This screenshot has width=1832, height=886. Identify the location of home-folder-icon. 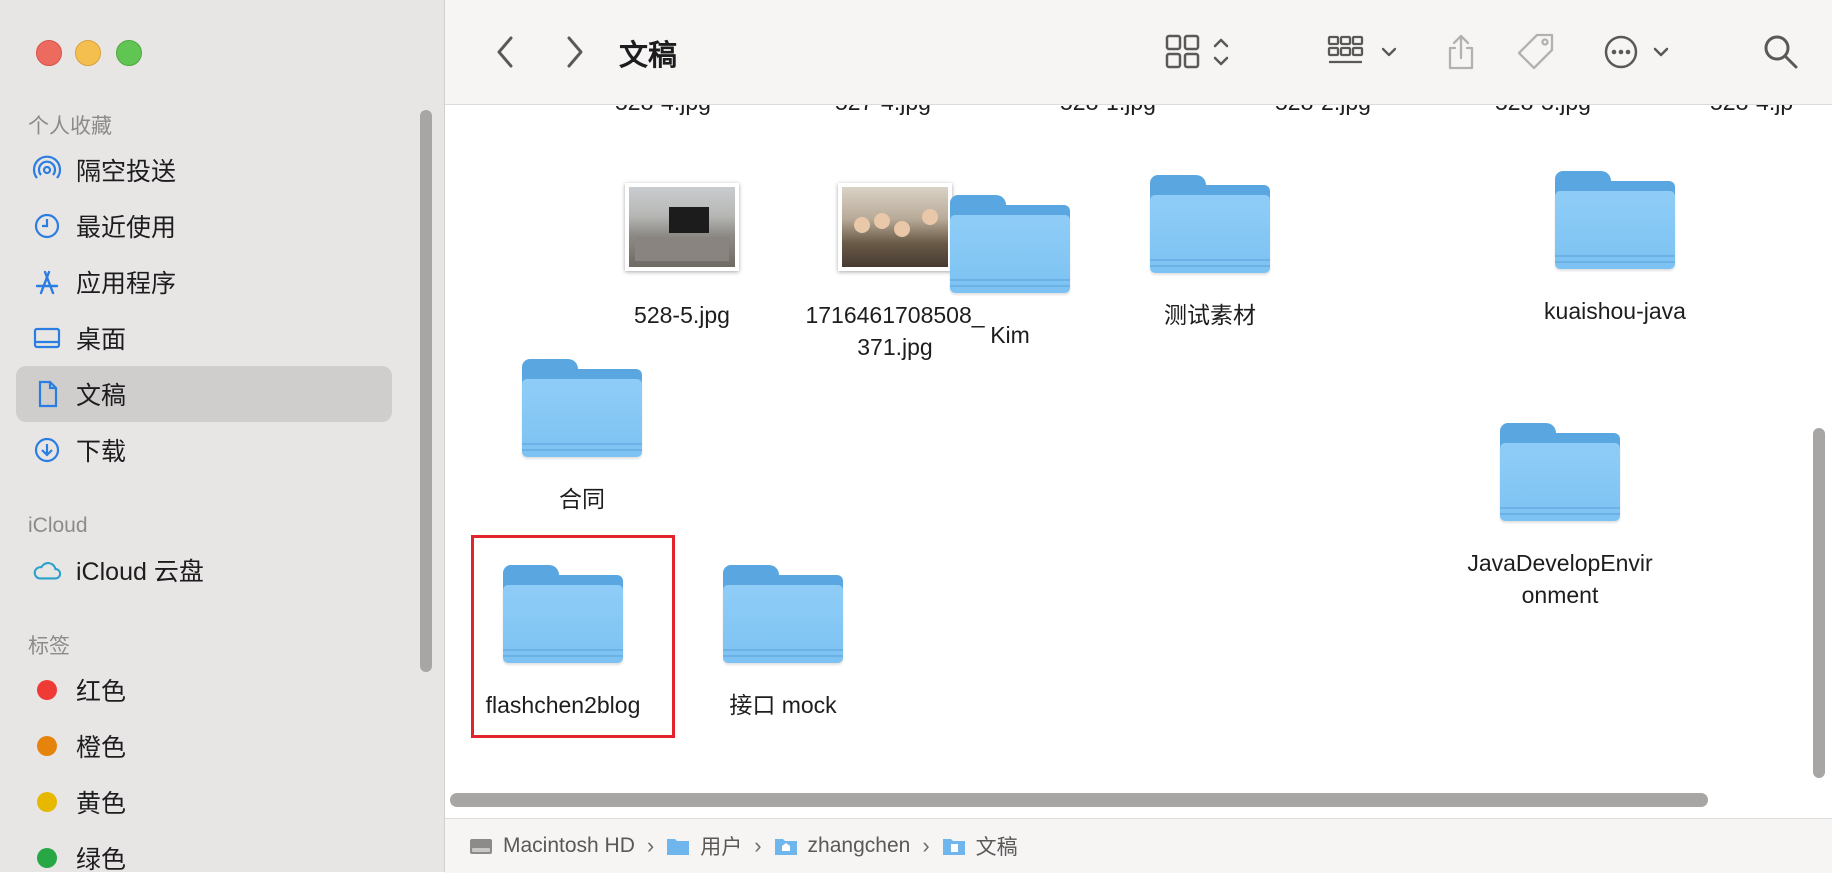
(785, 847).